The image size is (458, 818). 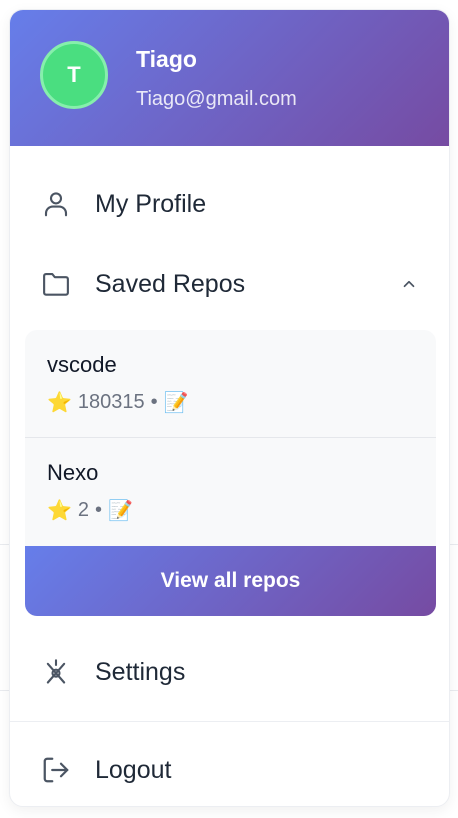 I want to click on settings-icon, so click(x=56, y=672).